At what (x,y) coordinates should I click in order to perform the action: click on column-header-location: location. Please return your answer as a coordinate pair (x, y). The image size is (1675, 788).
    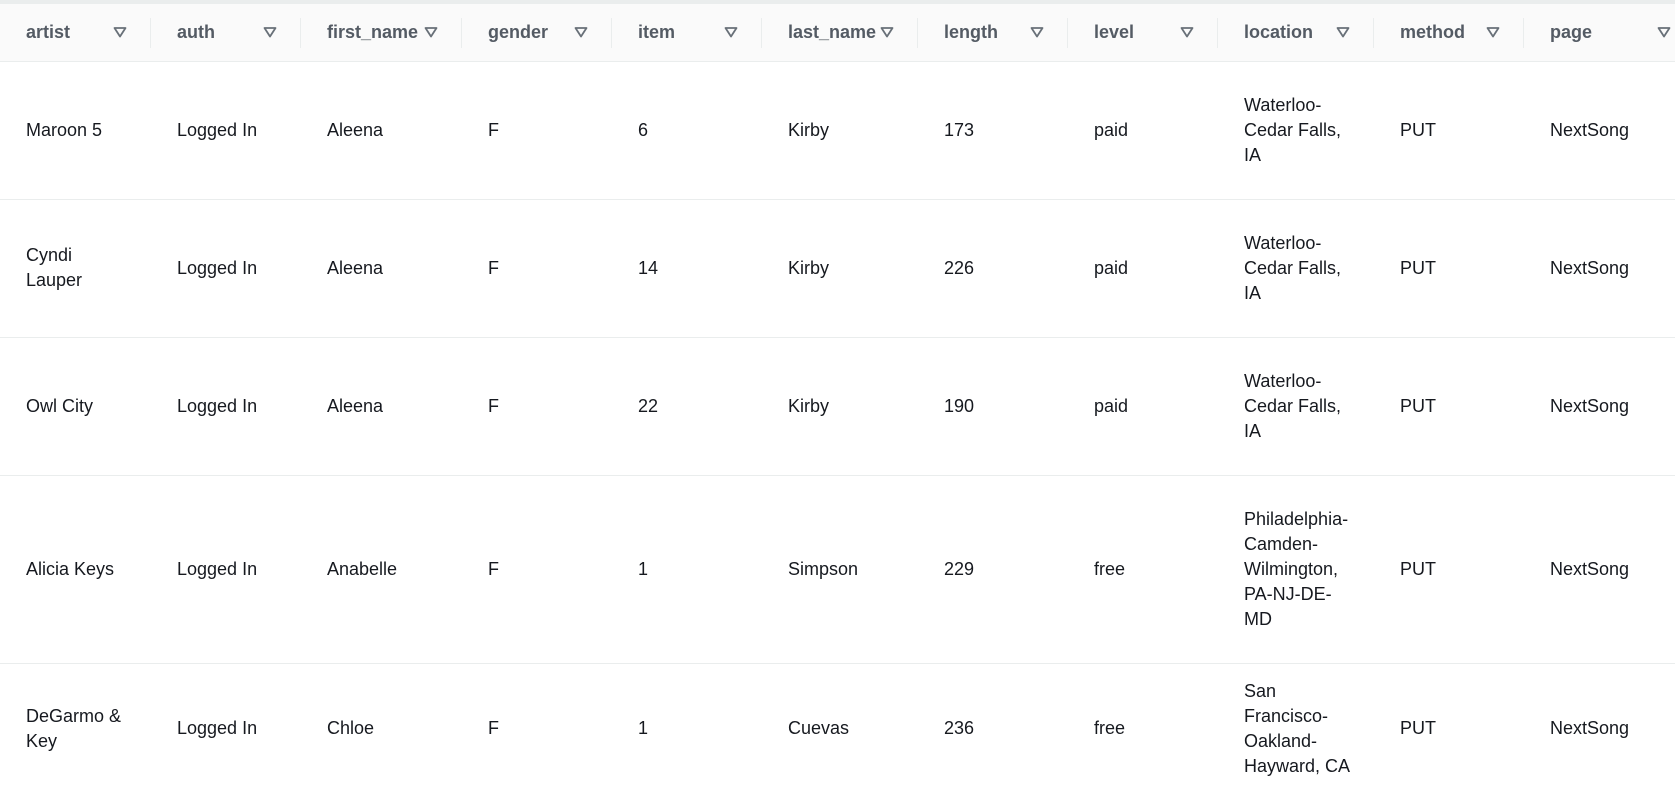
    Looking at the image, I should click on (1296, 31).